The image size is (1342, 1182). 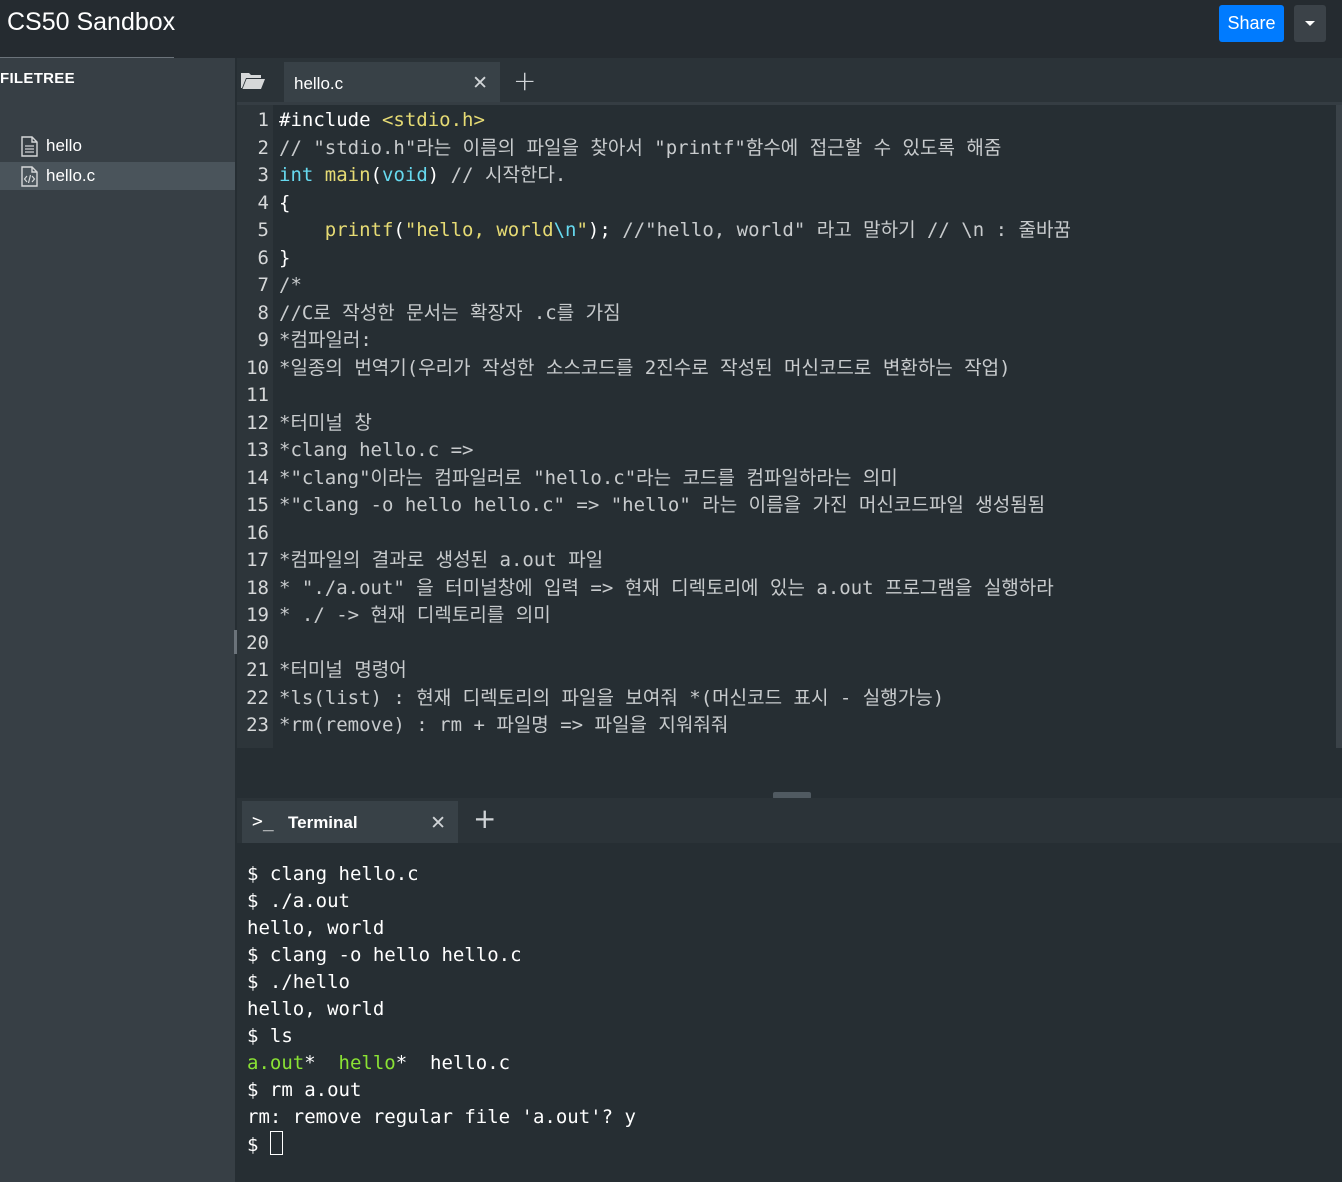 I want to click on tab-label: hello.c, so click(x=319, y=83).